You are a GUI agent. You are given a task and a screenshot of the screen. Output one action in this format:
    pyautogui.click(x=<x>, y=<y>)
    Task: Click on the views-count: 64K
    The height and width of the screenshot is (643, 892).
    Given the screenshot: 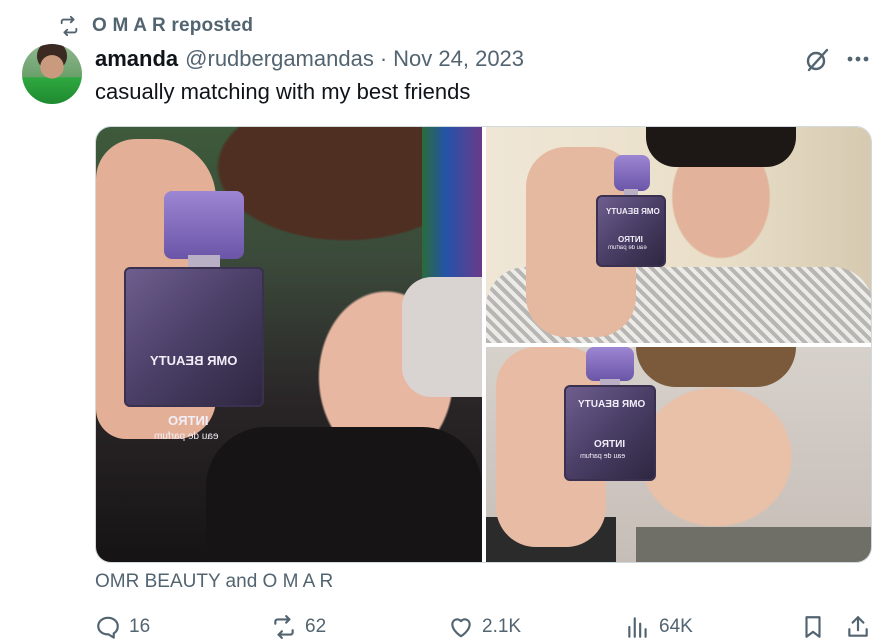 What is the action you would take?
    pyautogui.click(x=676, y=626)
    